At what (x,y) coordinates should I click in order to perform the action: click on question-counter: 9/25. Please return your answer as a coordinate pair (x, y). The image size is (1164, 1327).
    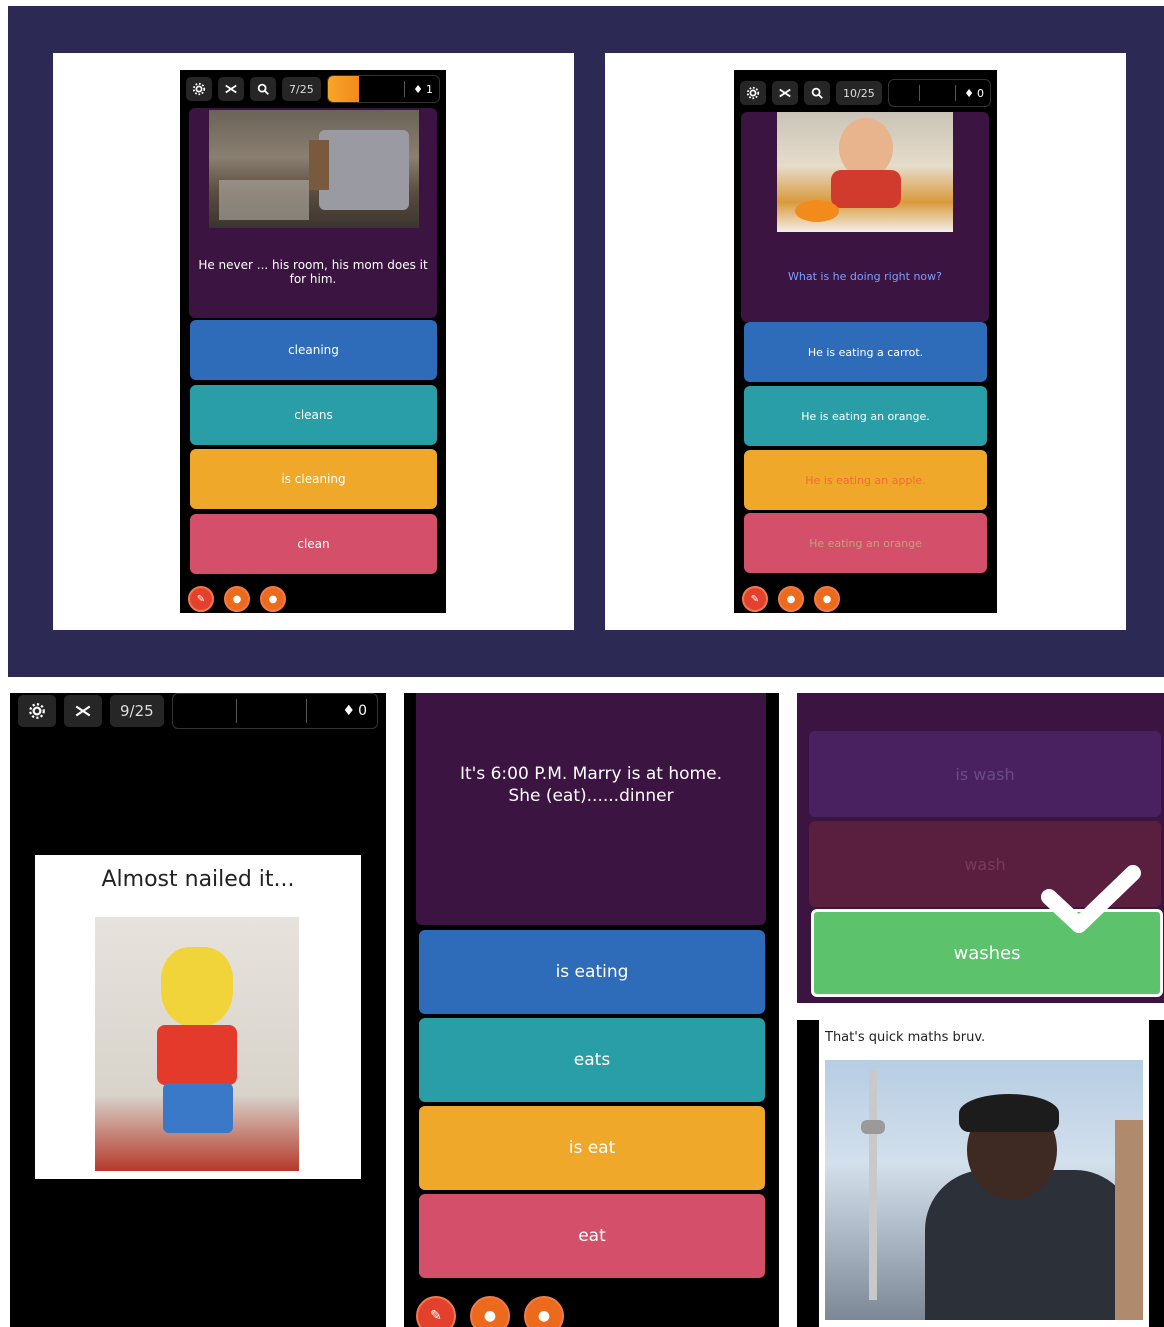
    Looking at the image, I should click on (137, 711).